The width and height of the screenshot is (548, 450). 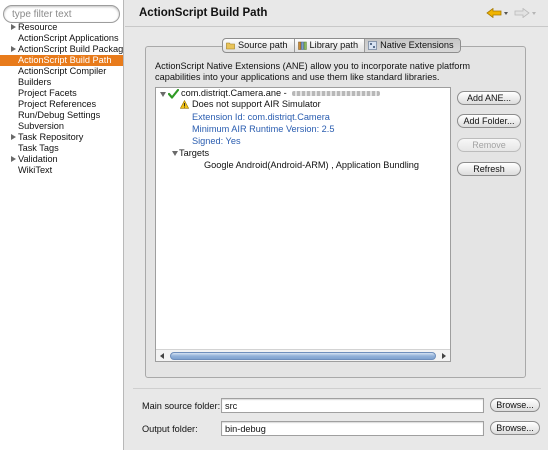 What do you see at coordinates (494, 13) in the screenshot?
I see `back-arrow-icon` at bounding box center [494, 13].